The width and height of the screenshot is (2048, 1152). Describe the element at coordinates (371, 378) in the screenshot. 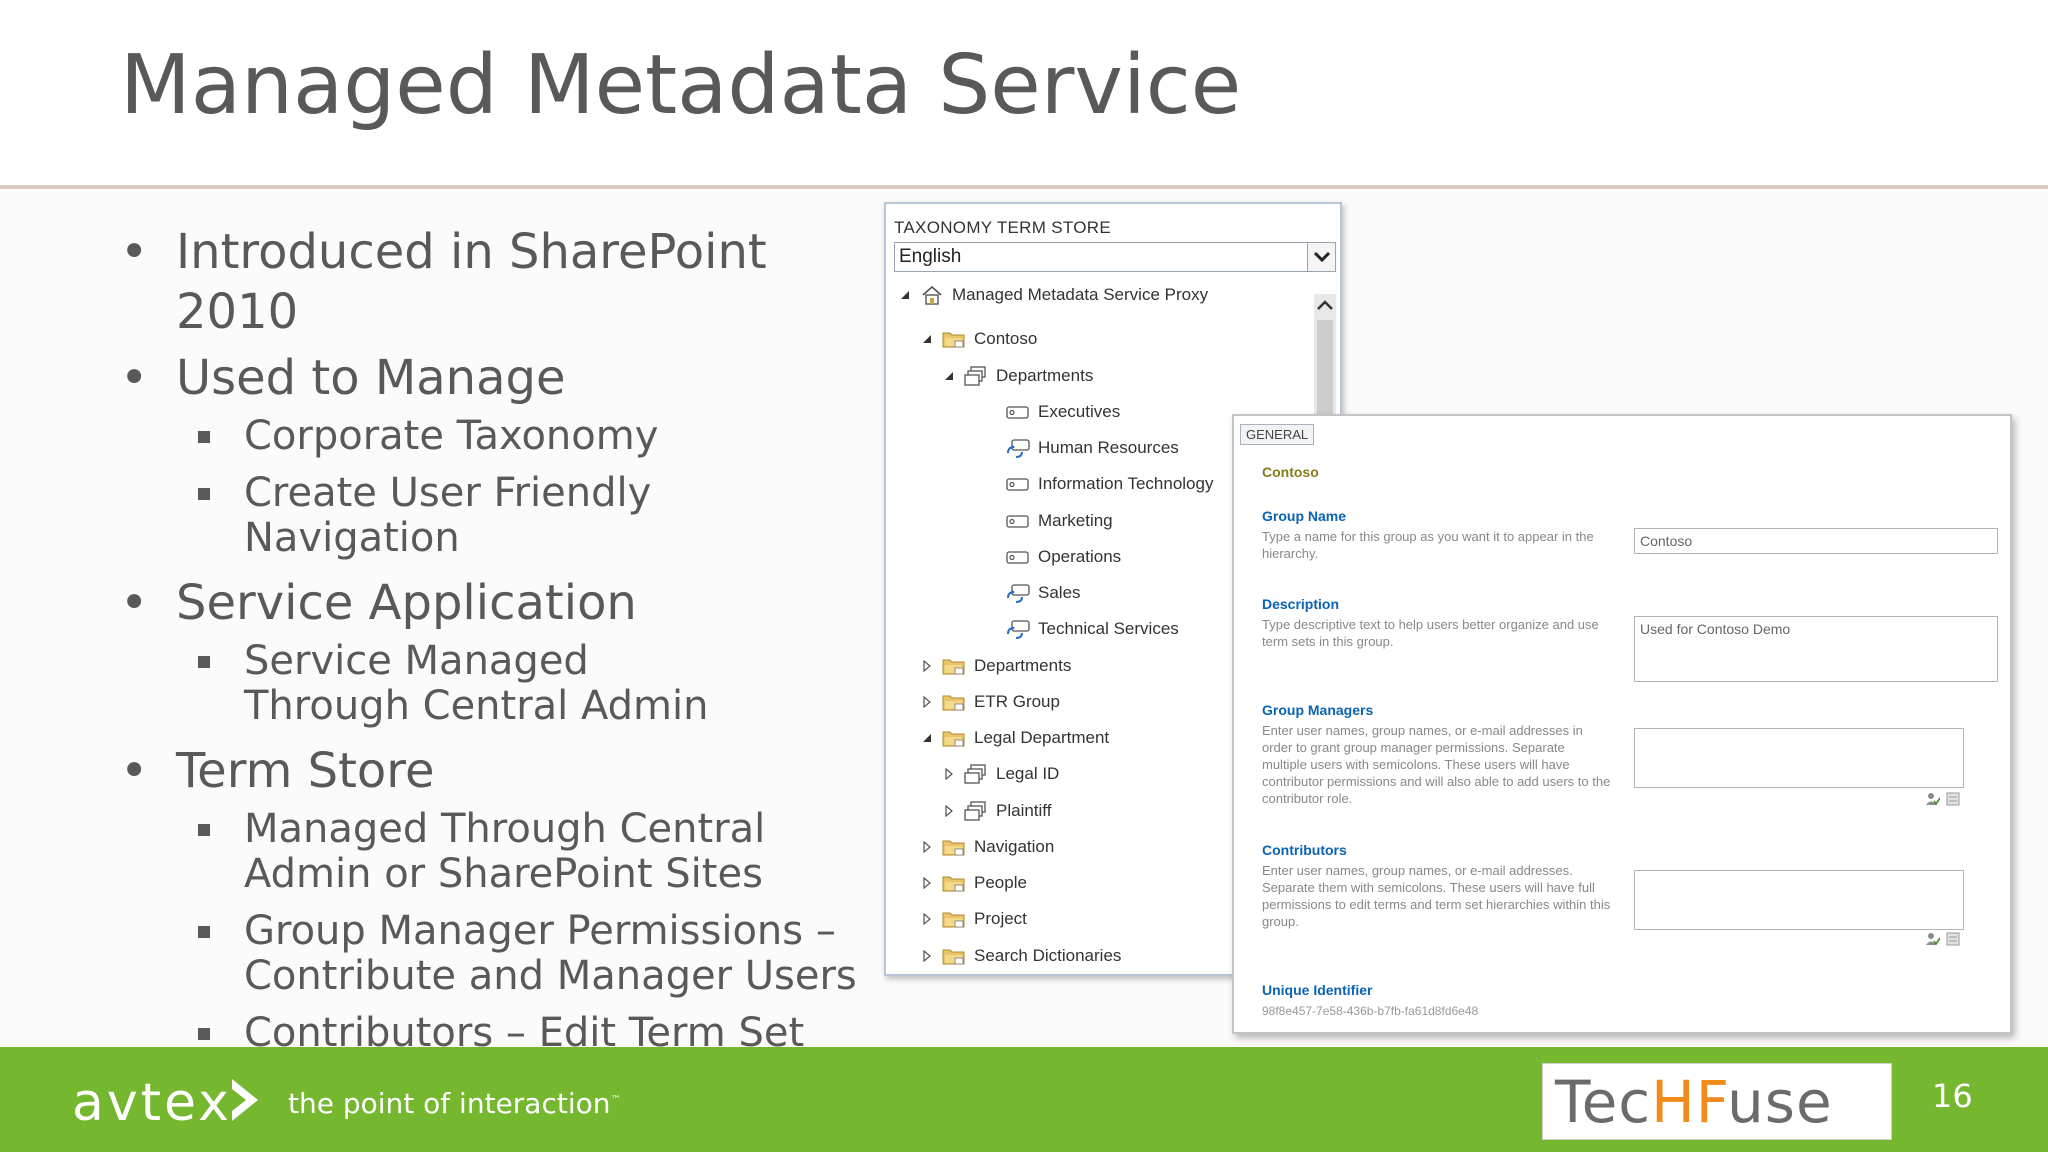

I see `bullet-text: Used to Manage` at that location.